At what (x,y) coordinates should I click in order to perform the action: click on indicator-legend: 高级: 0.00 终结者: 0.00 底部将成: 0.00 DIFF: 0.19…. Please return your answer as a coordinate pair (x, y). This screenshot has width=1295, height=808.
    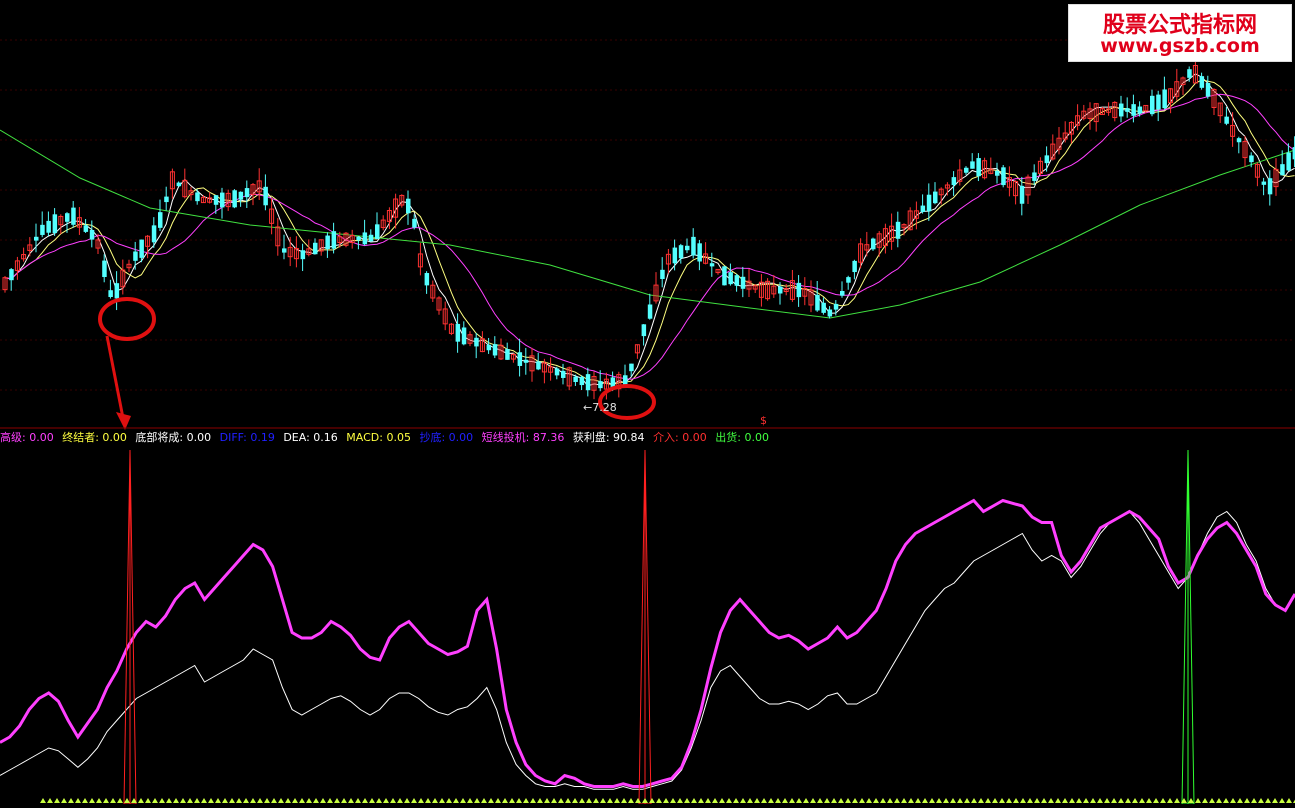
    Looking at the image, I should click on (387, 437).